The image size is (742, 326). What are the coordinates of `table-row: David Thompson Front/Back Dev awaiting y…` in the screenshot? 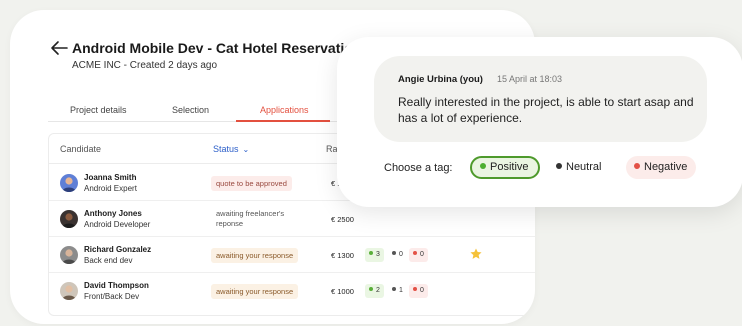 It's located at (292, 291).